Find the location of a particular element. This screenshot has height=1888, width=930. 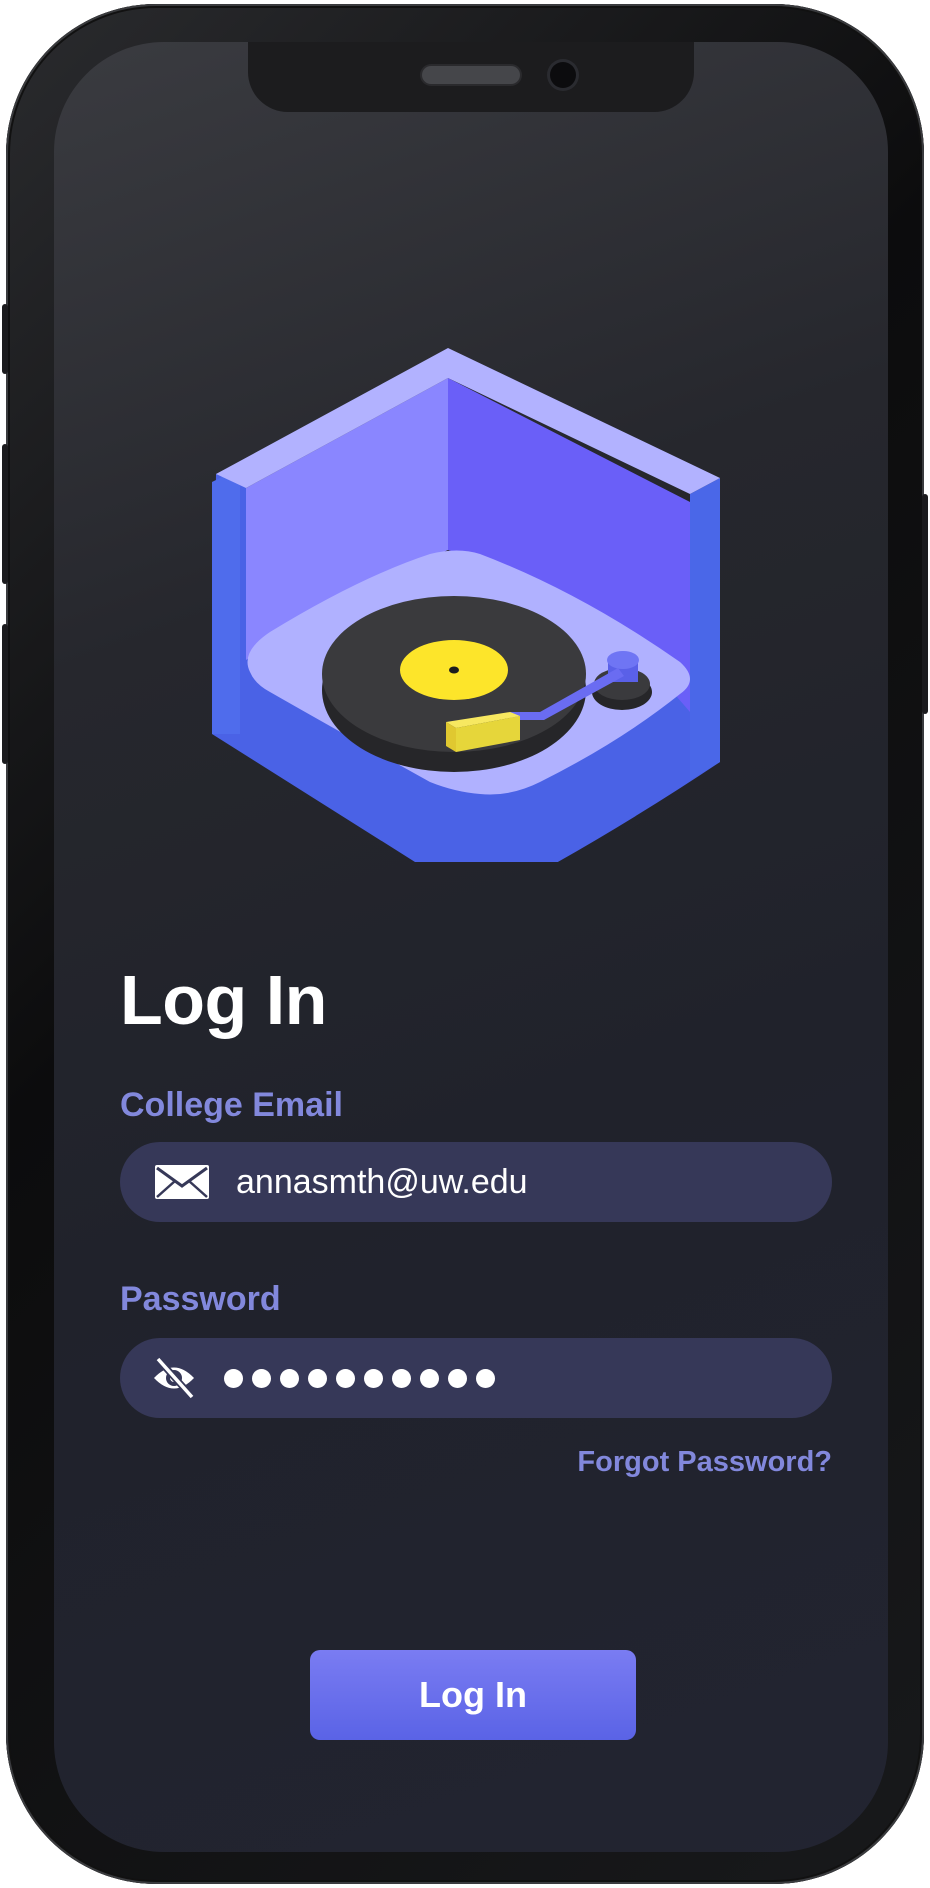

box-left-edge is located at coordinates (226, 601).